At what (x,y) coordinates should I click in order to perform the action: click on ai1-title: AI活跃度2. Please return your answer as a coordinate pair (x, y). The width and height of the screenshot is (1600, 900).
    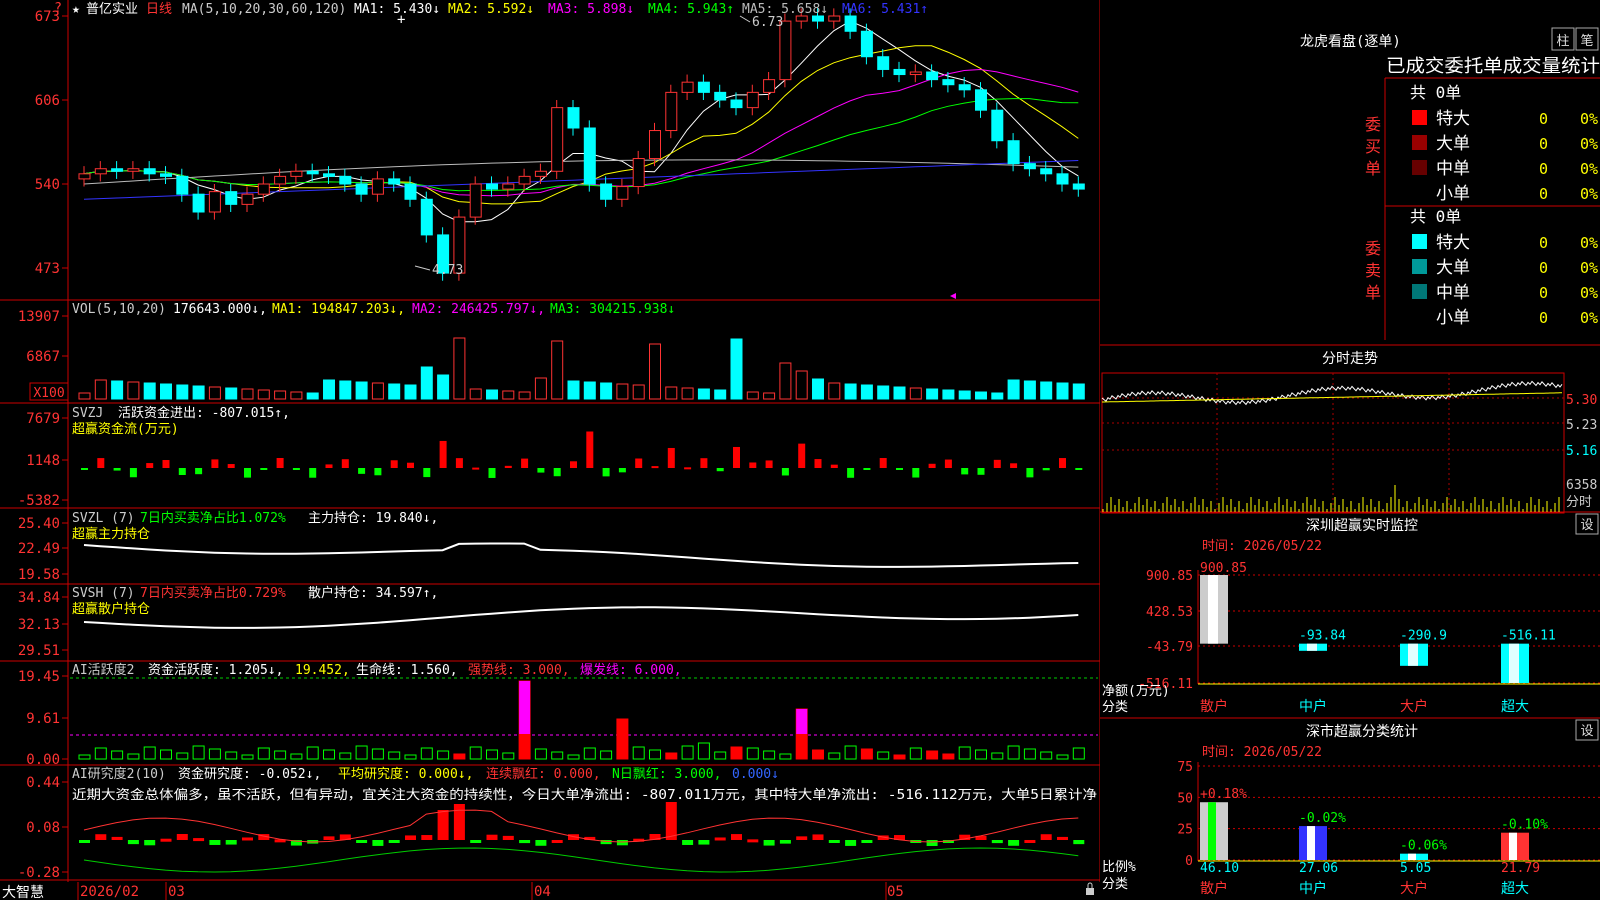
    Looking at the image, I should click on (103, 670).